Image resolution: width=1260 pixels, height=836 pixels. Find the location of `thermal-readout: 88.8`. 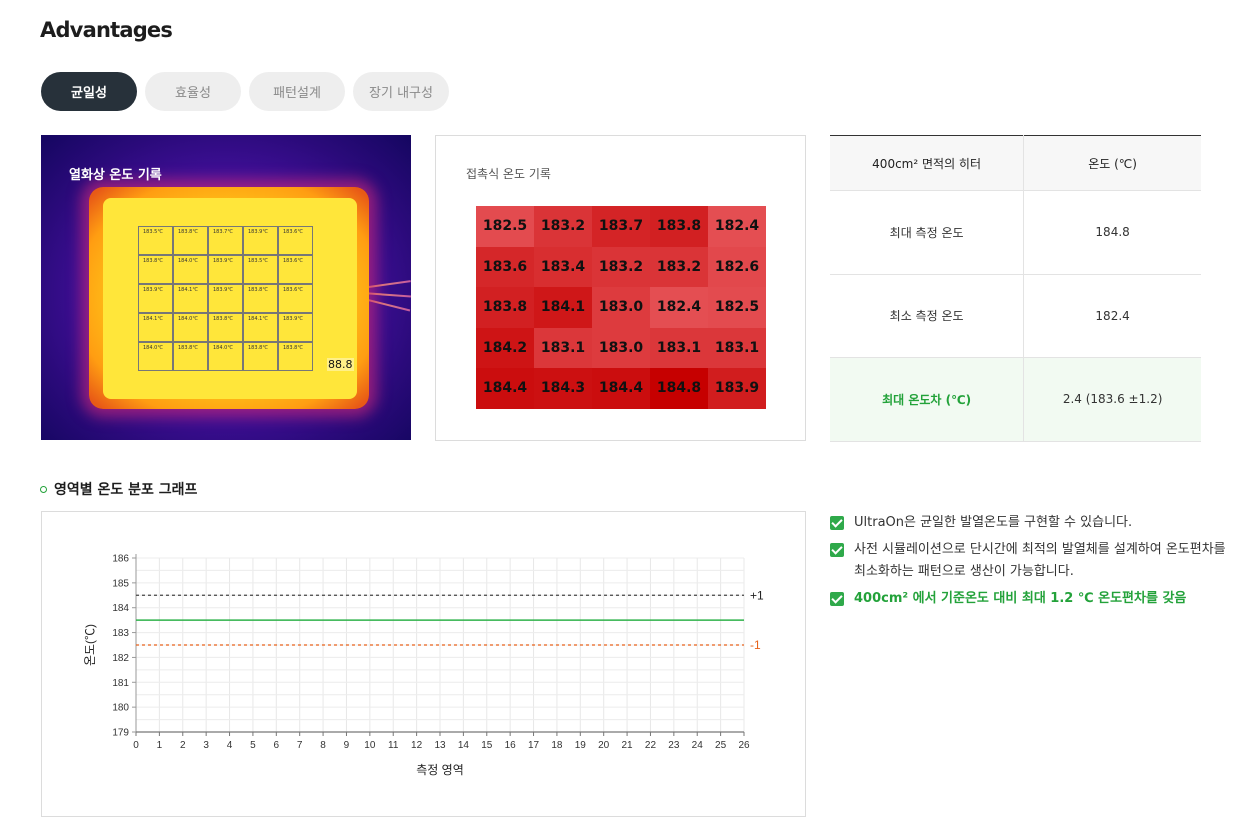

thermal-readout: 88.8 is located at coordinates (340, 364).